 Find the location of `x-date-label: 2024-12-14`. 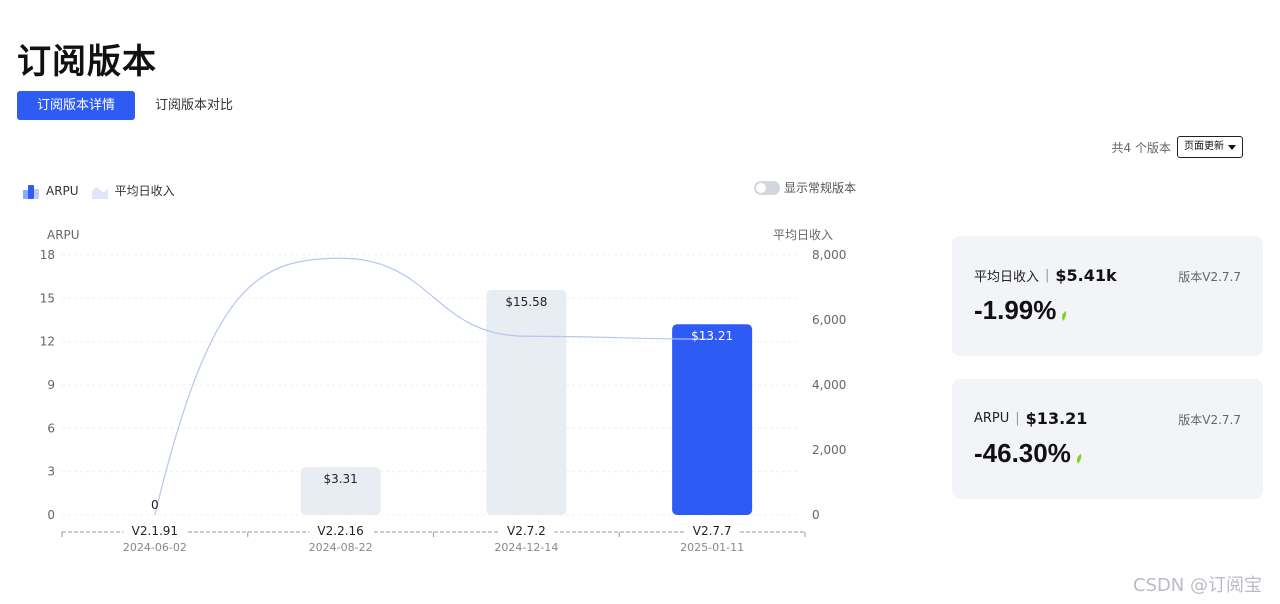

x-date-label: 2024-12-14 is located at coordinates (526, 547).